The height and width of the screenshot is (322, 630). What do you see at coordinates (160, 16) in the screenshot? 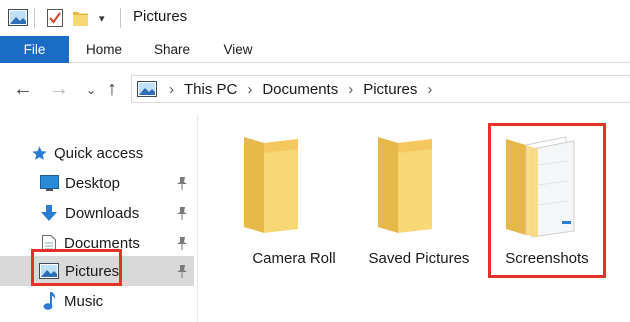
I see `window-title: Pictures` at bounding box center [160, 16].